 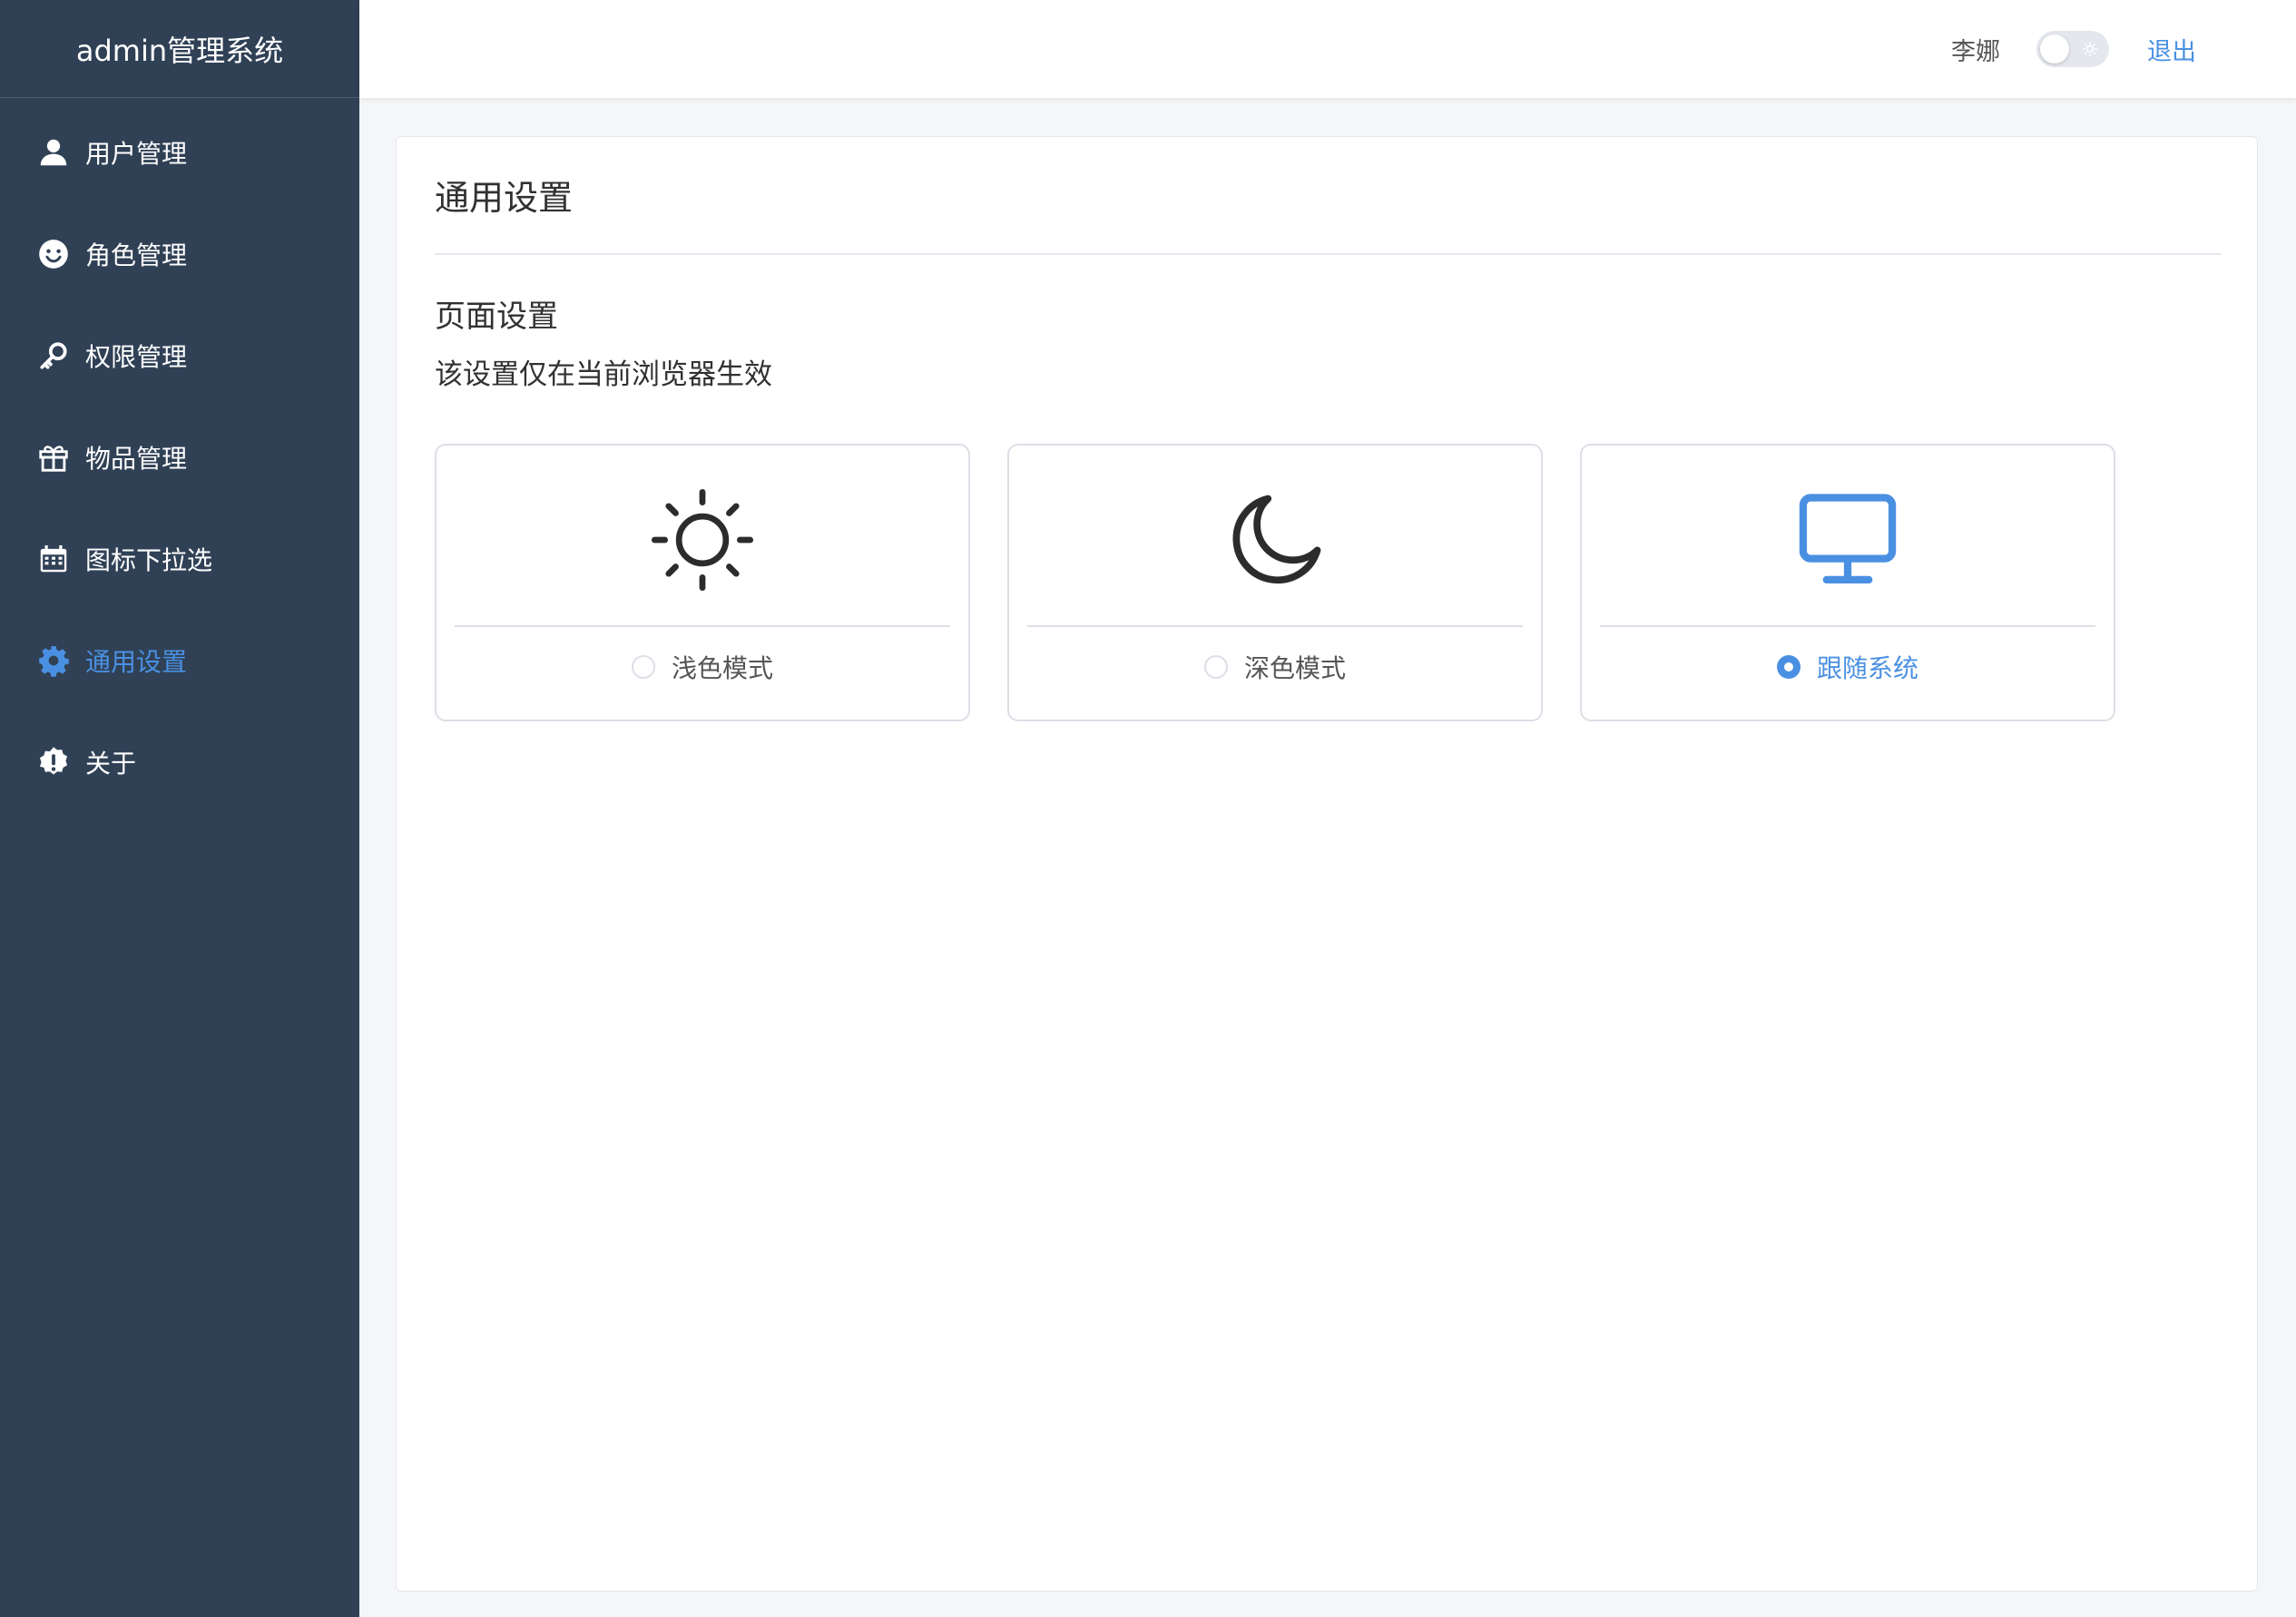 What do you see at coordinates (53, 559) in the screenshot?
I see `calendar-icon` at bounding box center [53, 559].